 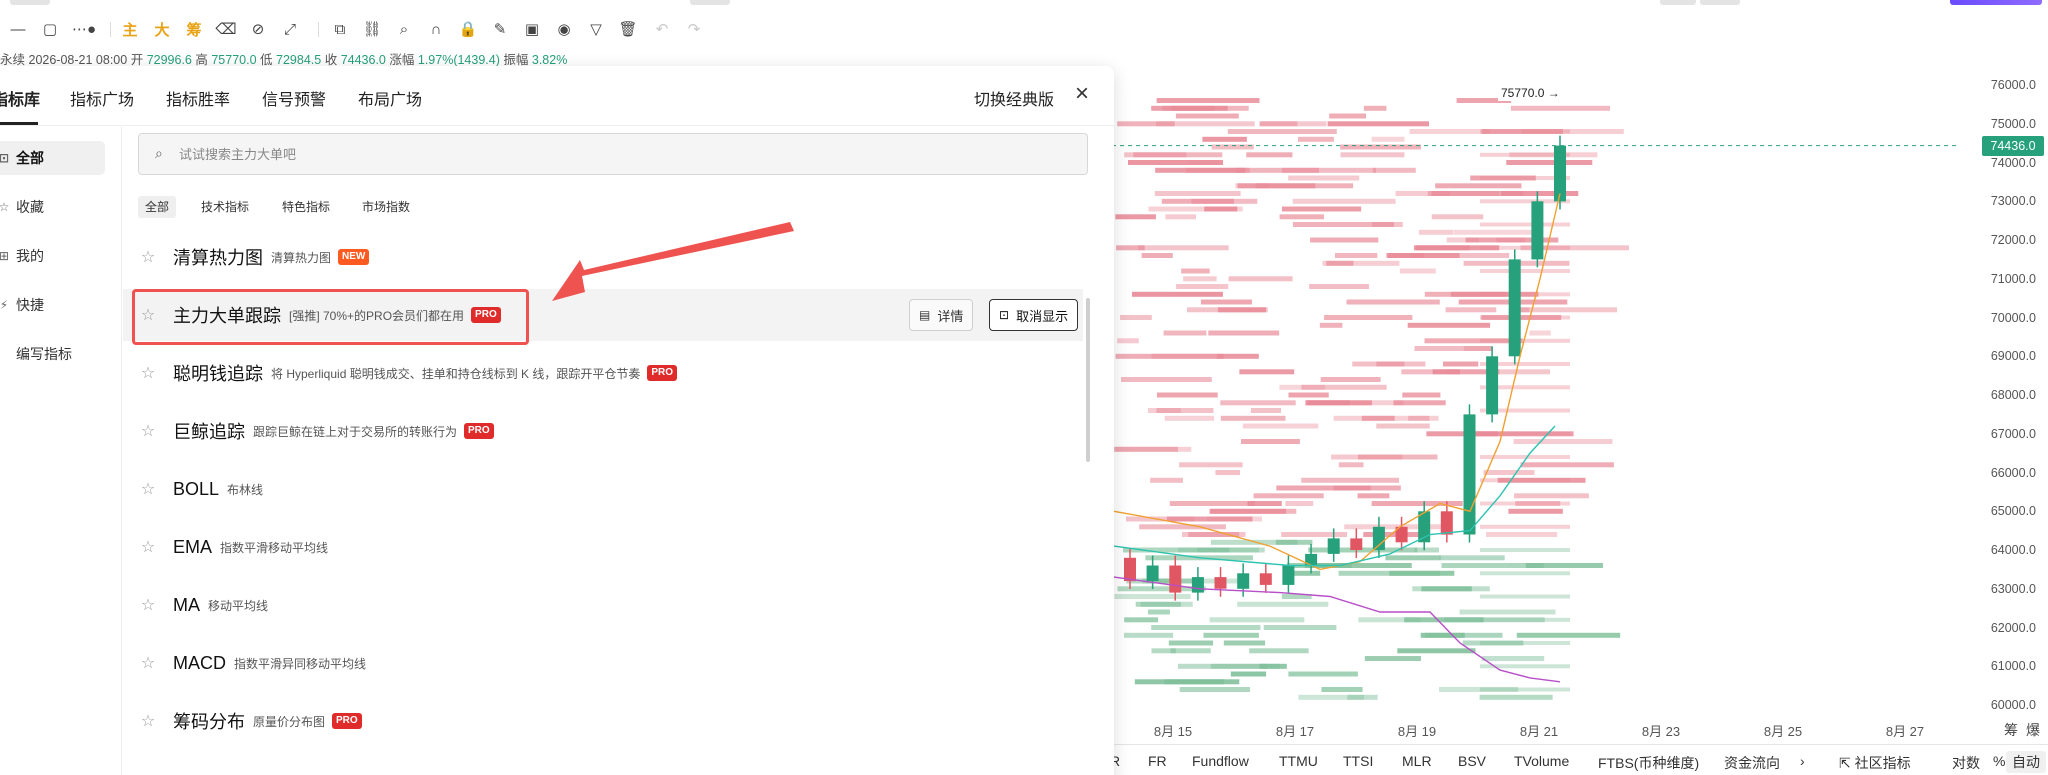 I want to click on tab-fundflow: Fundflow, so click(x=1220, y=761).